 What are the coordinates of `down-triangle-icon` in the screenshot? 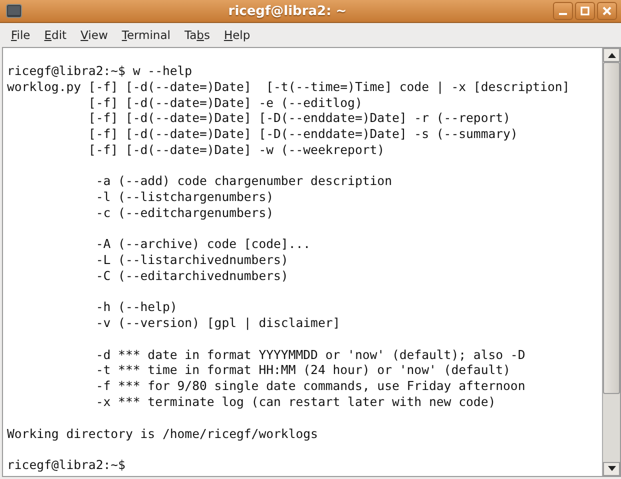 It's located at (612, 469).